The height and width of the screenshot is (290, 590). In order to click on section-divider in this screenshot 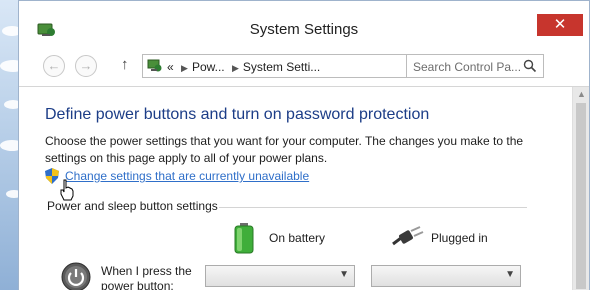, I will do `click(373, 207)`.